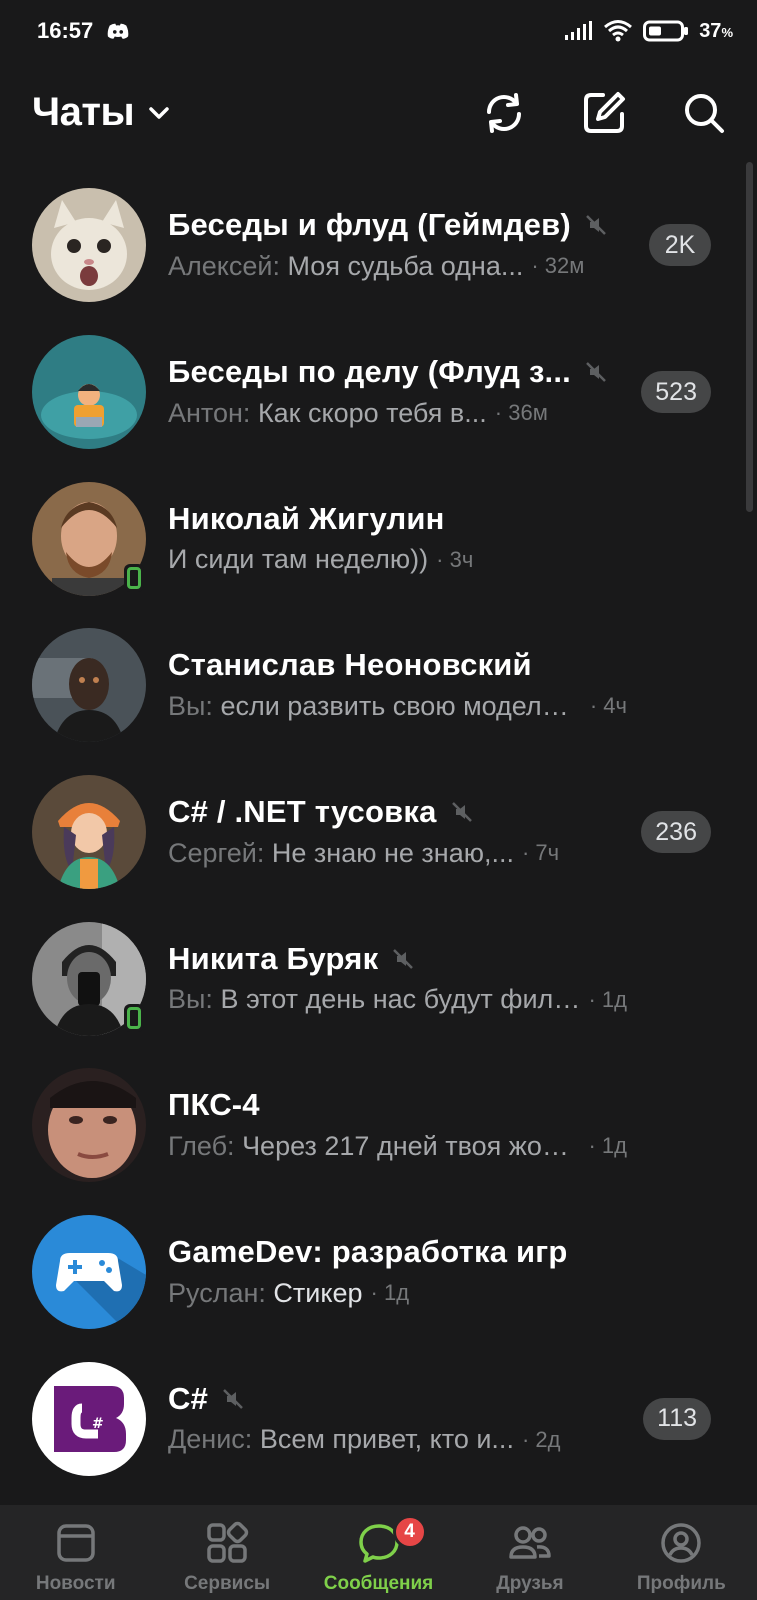 This screenshot has height=1600, width=757. Describe the element at coordinates (676, 392) in the screenshot. I see `unread-badge: 523` at that location.